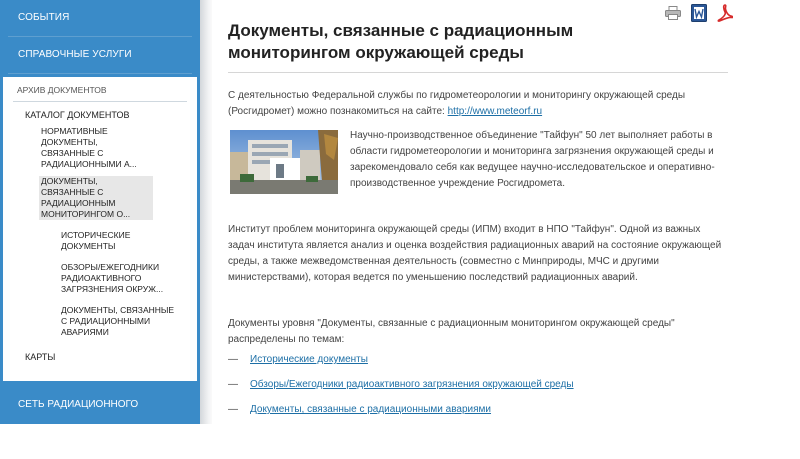 The image size is (800, 459). What do you see at coordinates (495, 111) in the screenshot?
I see `meteorf-link: http://www.meteorf.ru` at bounding box center [495, 111].